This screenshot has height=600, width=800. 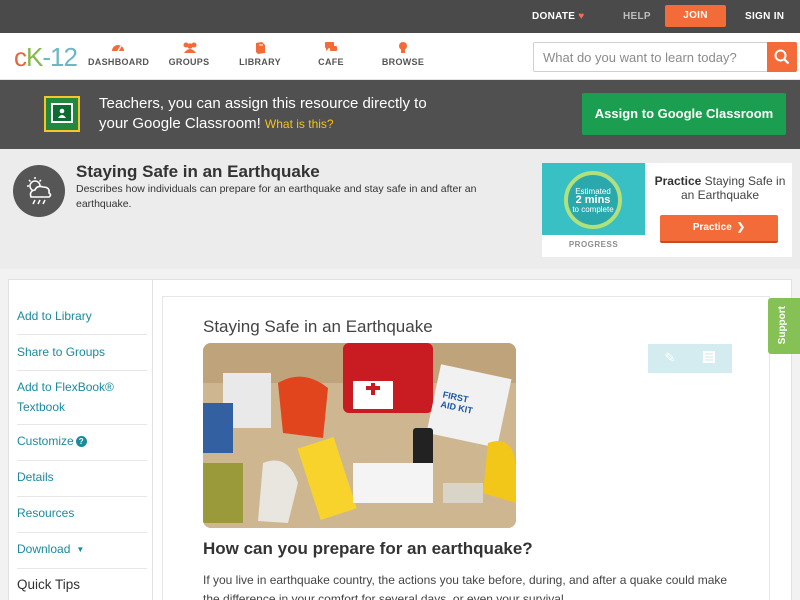 I want to click on nav-library: LIBRARY, so click(x=260, y=54).